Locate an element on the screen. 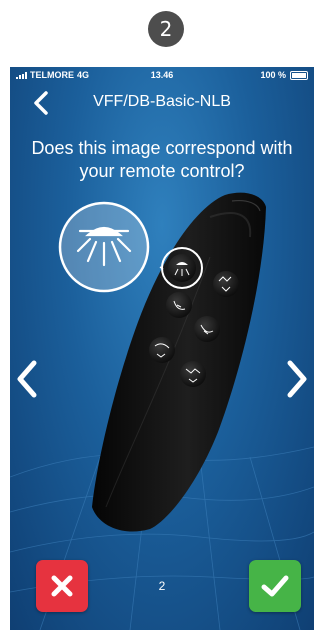 The width and height of the screenshot is (324, 630). accept-button is located at coordinates (275, 586).